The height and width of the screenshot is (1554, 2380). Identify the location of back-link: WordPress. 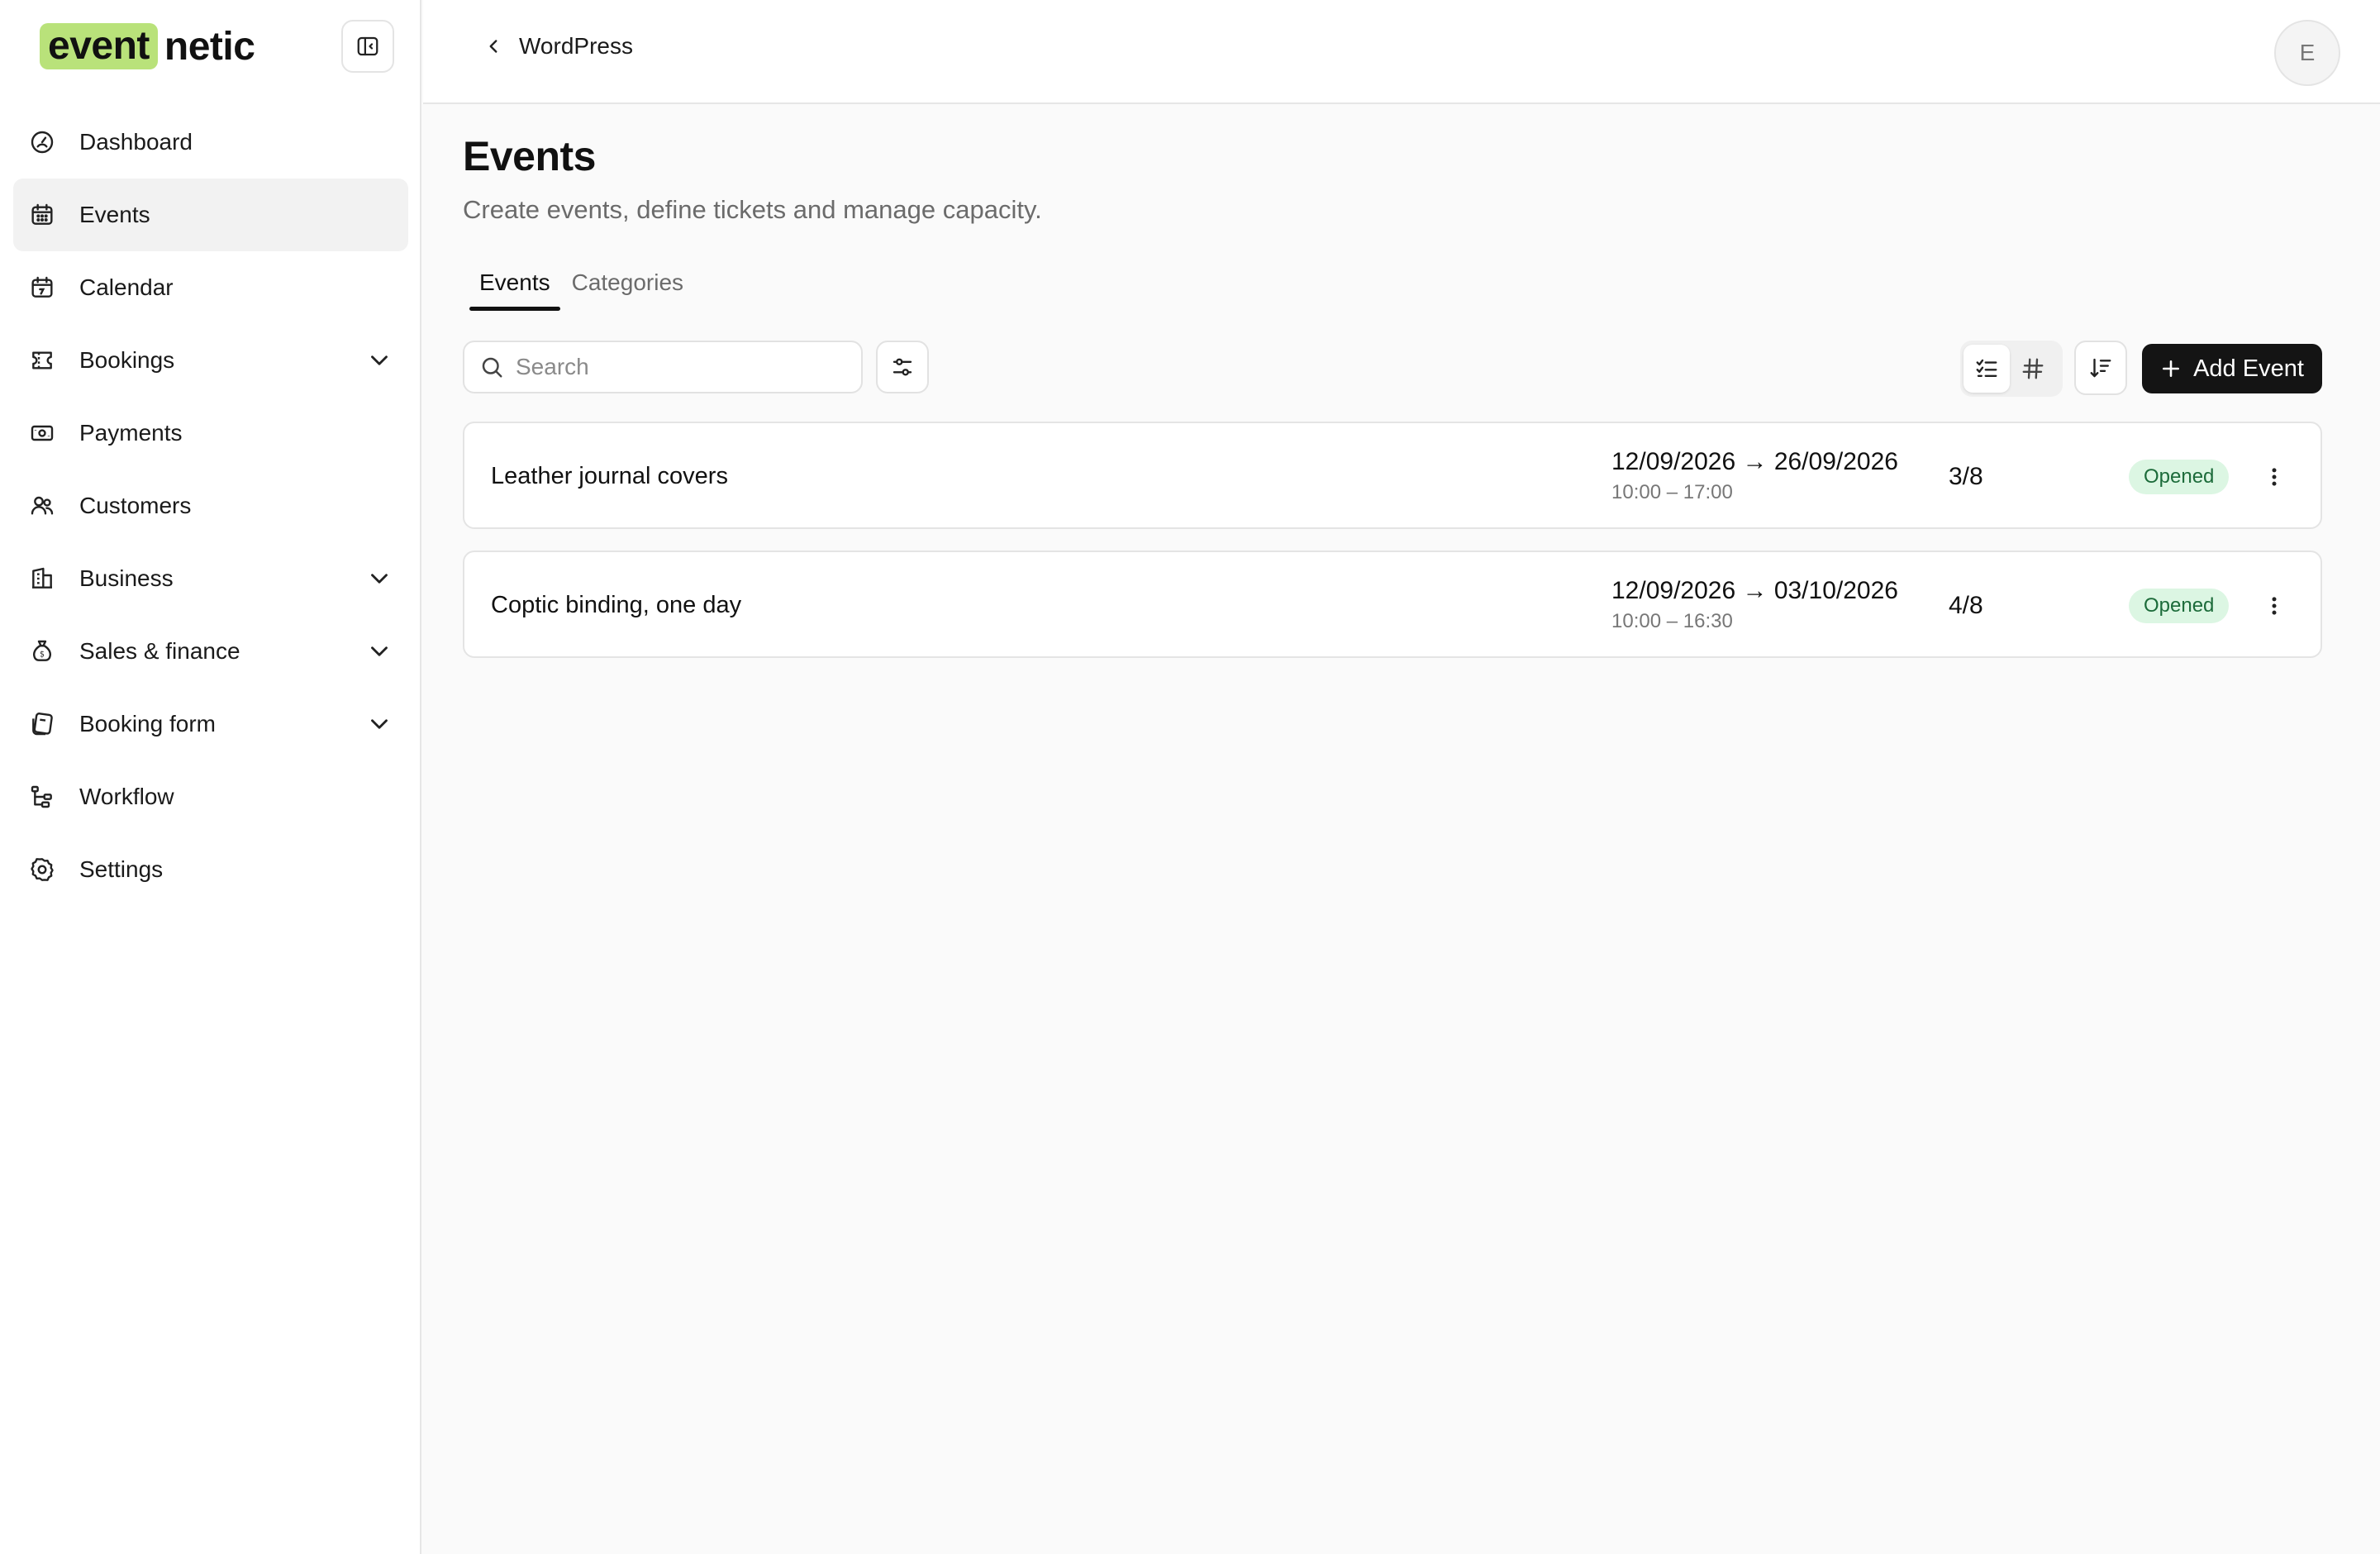
(558, 46).